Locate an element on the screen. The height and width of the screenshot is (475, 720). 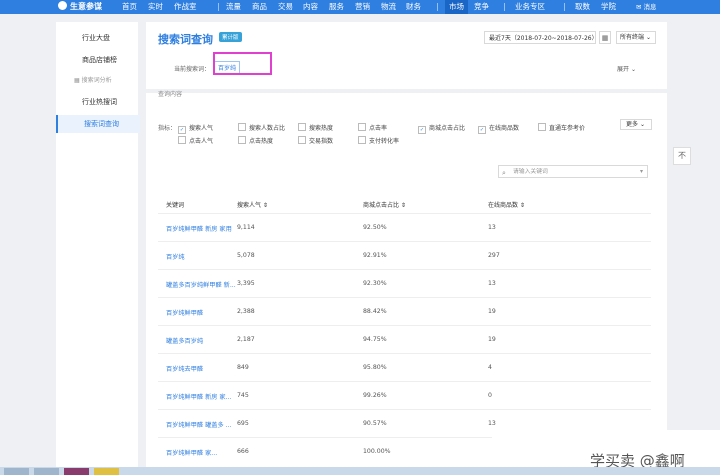
more-indicators-button: 更多 ⌄ is located at coordinates (636, 124).